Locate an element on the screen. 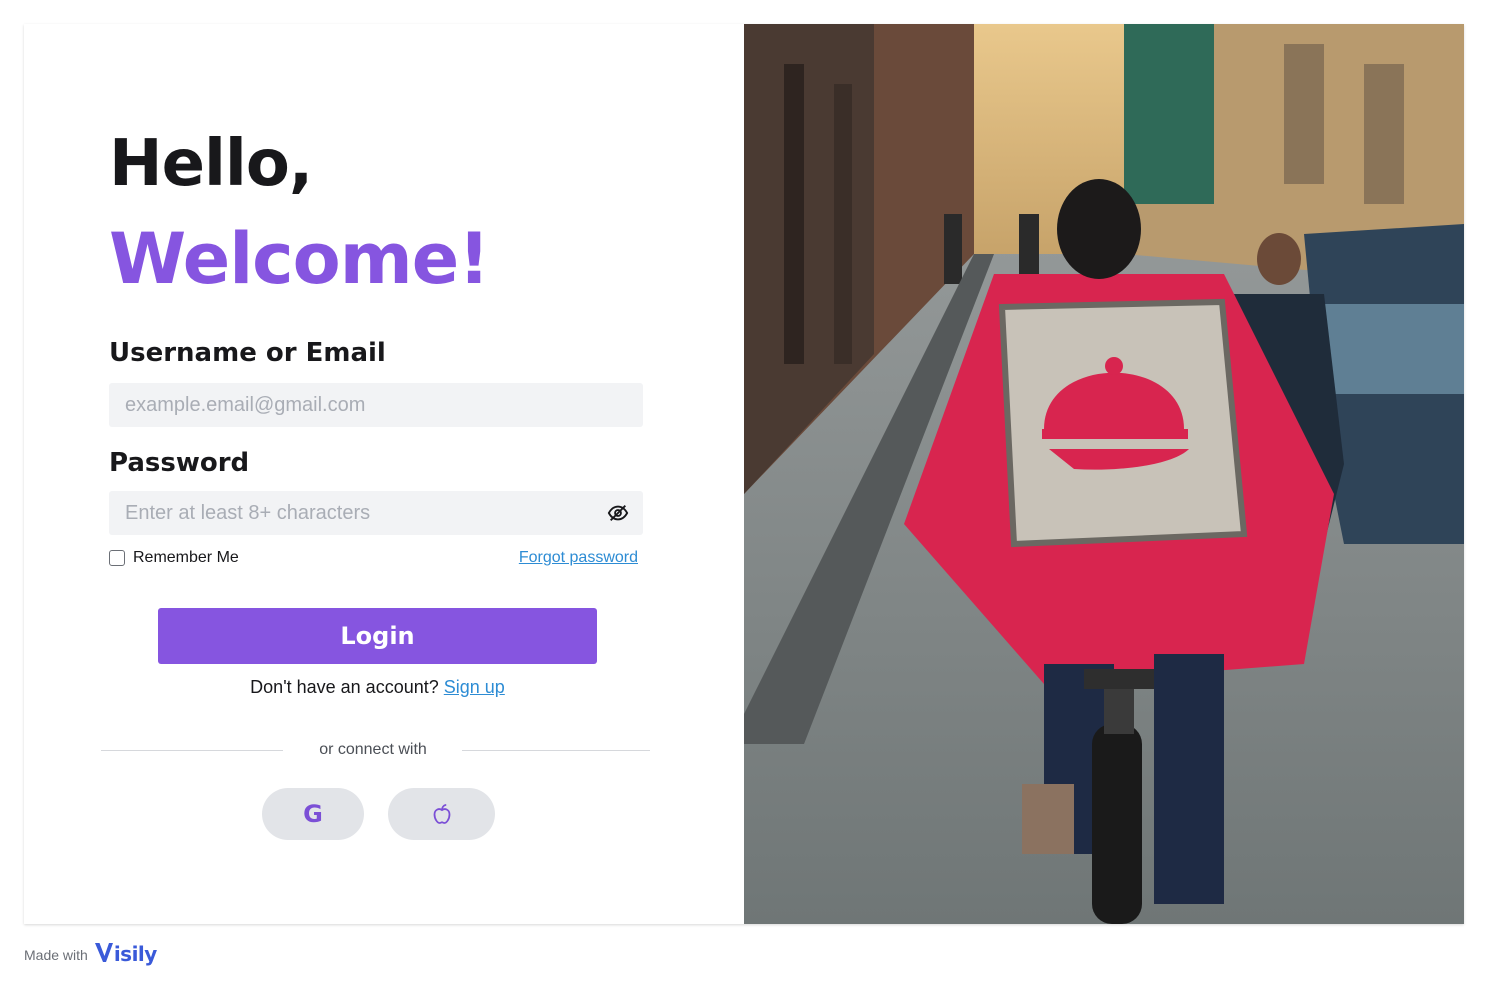 This screenshot has width=1488, height=988. divider-left is located at coordinates (192, 750).